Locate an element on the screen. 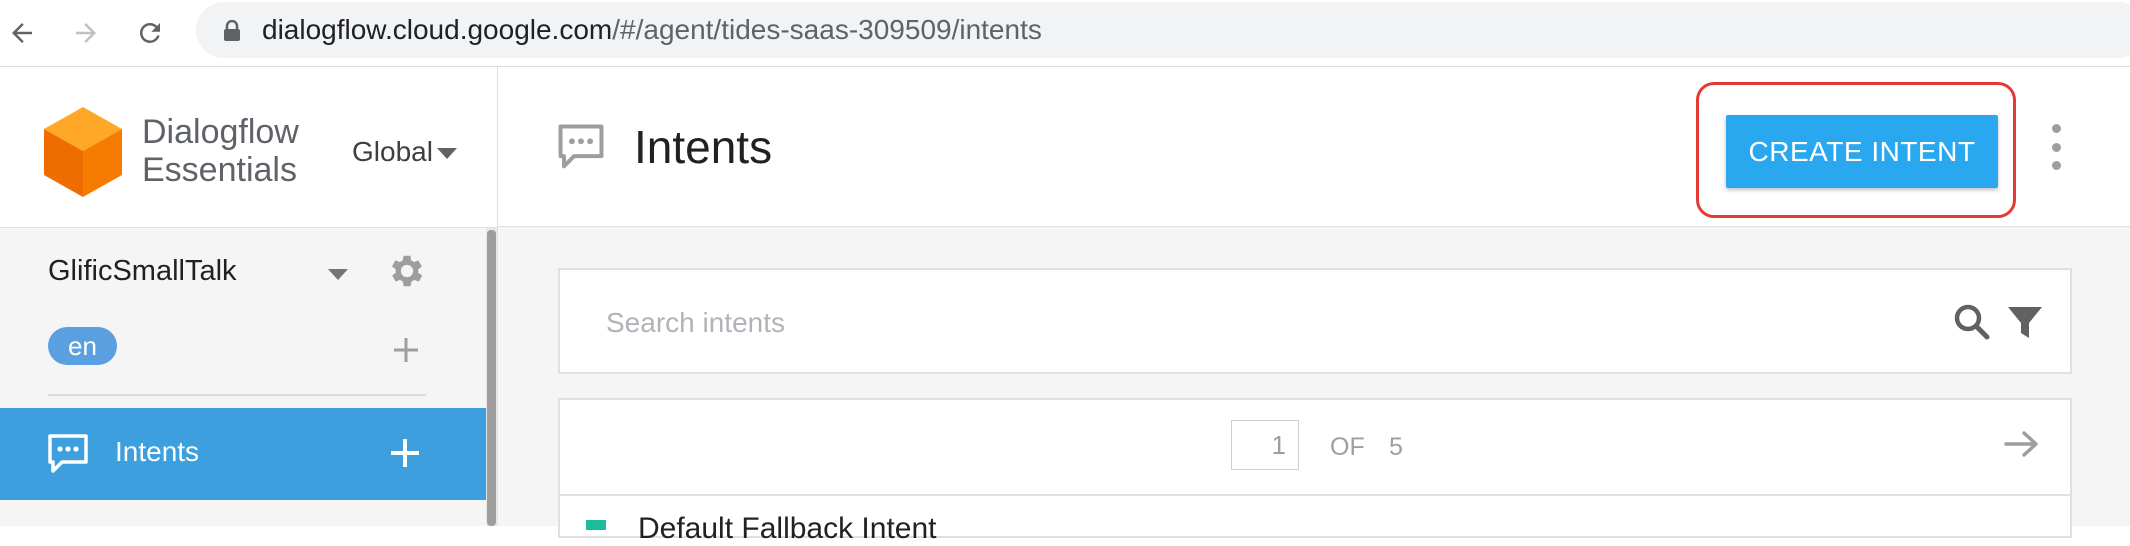 The image size is (2130, 546). create-intent-button: CREATE INTENT is located at coordinates (1862, 151).